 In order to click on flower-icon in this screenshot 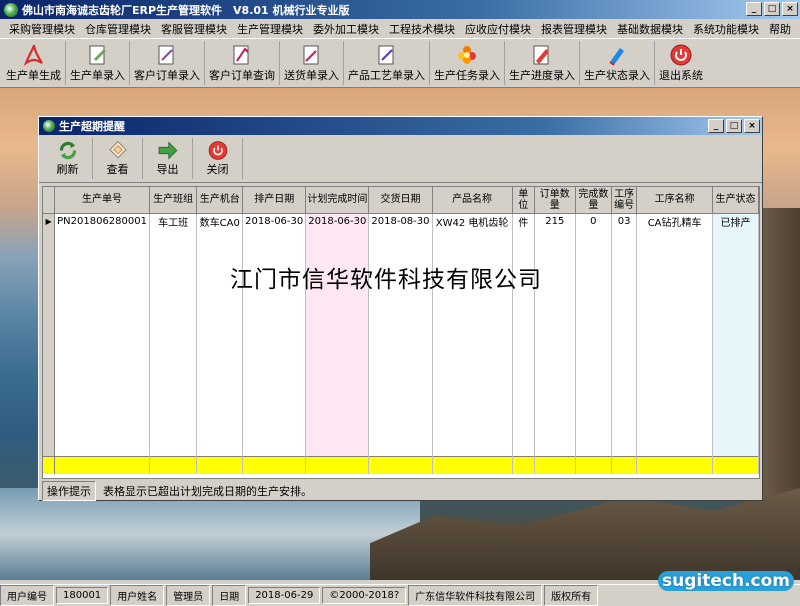, I will do `click(467, 55)`.